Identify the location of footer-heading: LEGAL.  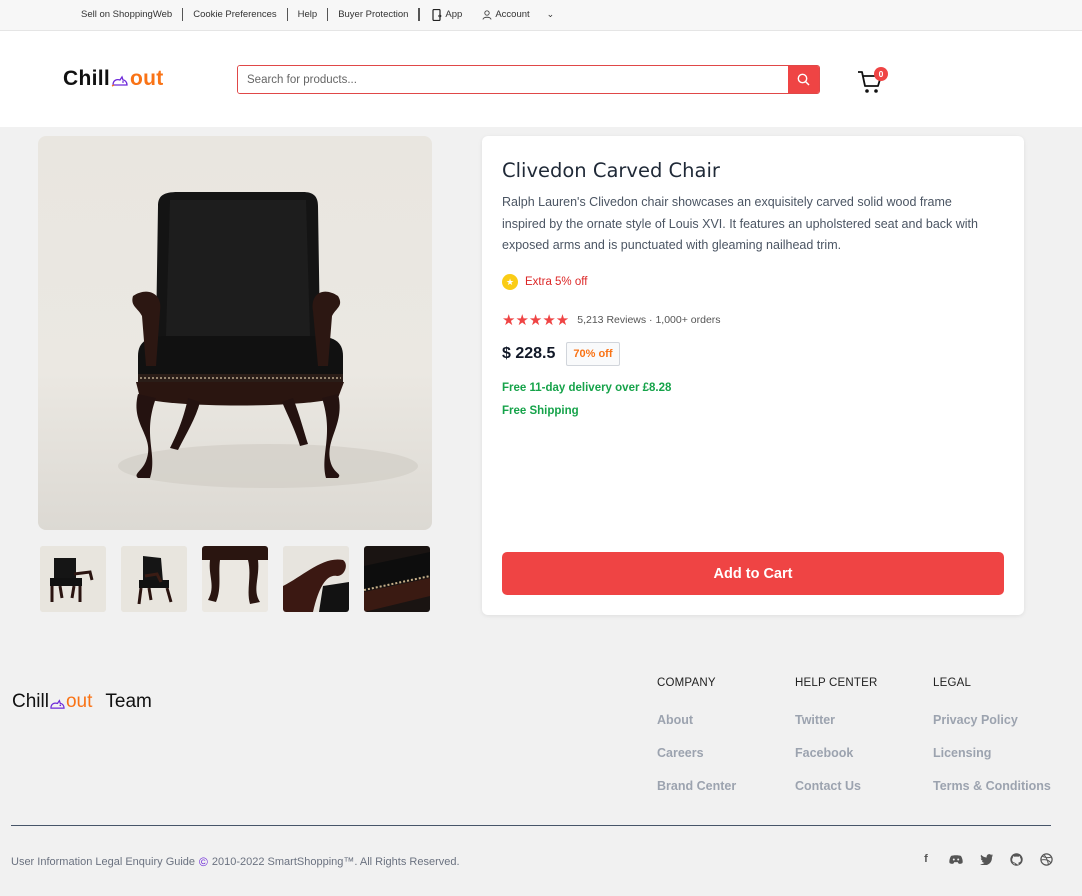
(952, 683).